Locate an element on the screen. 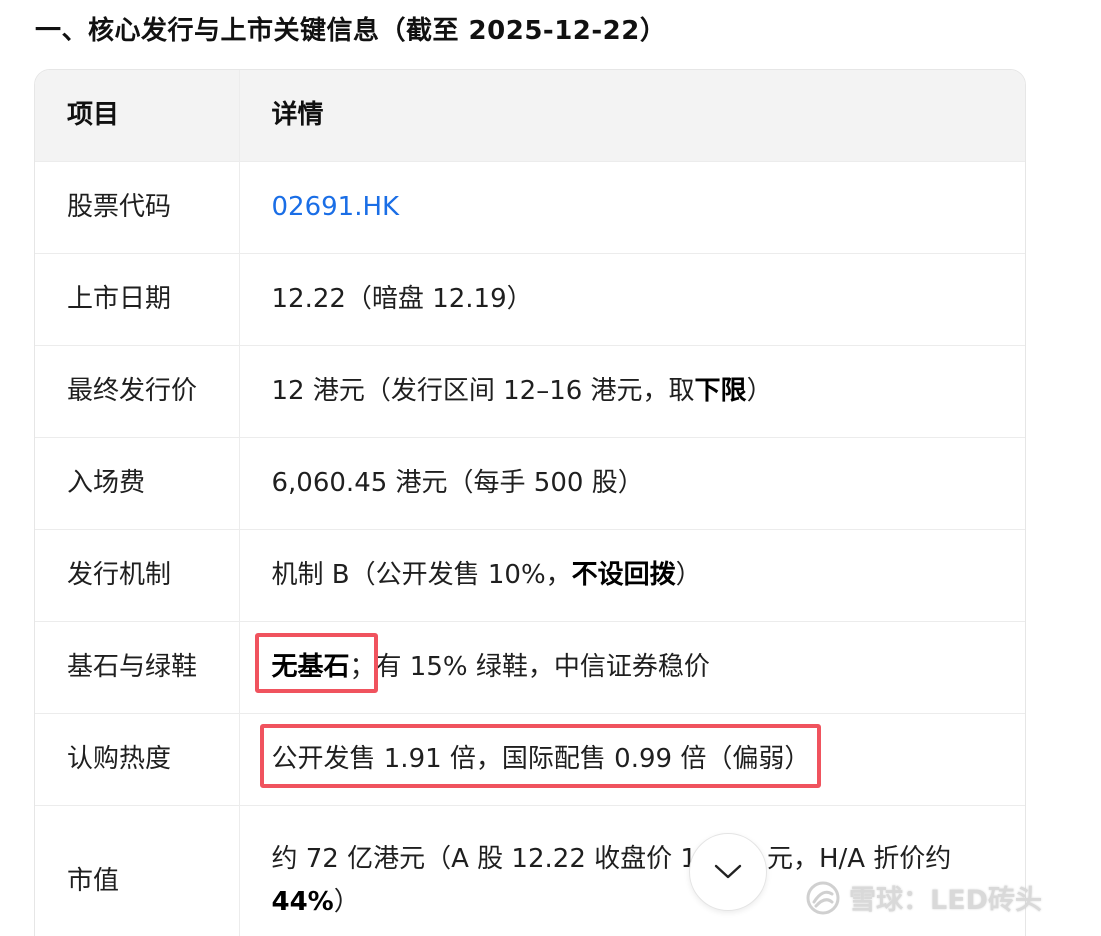  table-row: 认购热度 公开发售 1.91 倍，国际配售 0.99 倍（偏弱） is located at coordinates (530, 759).